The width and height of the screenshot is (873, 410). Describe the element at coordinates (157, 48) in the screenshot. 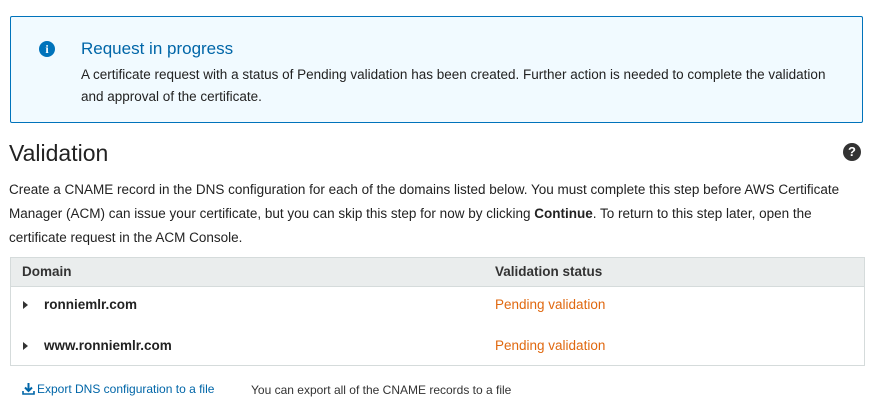

I see `alert-title: Request in progress` at that location.